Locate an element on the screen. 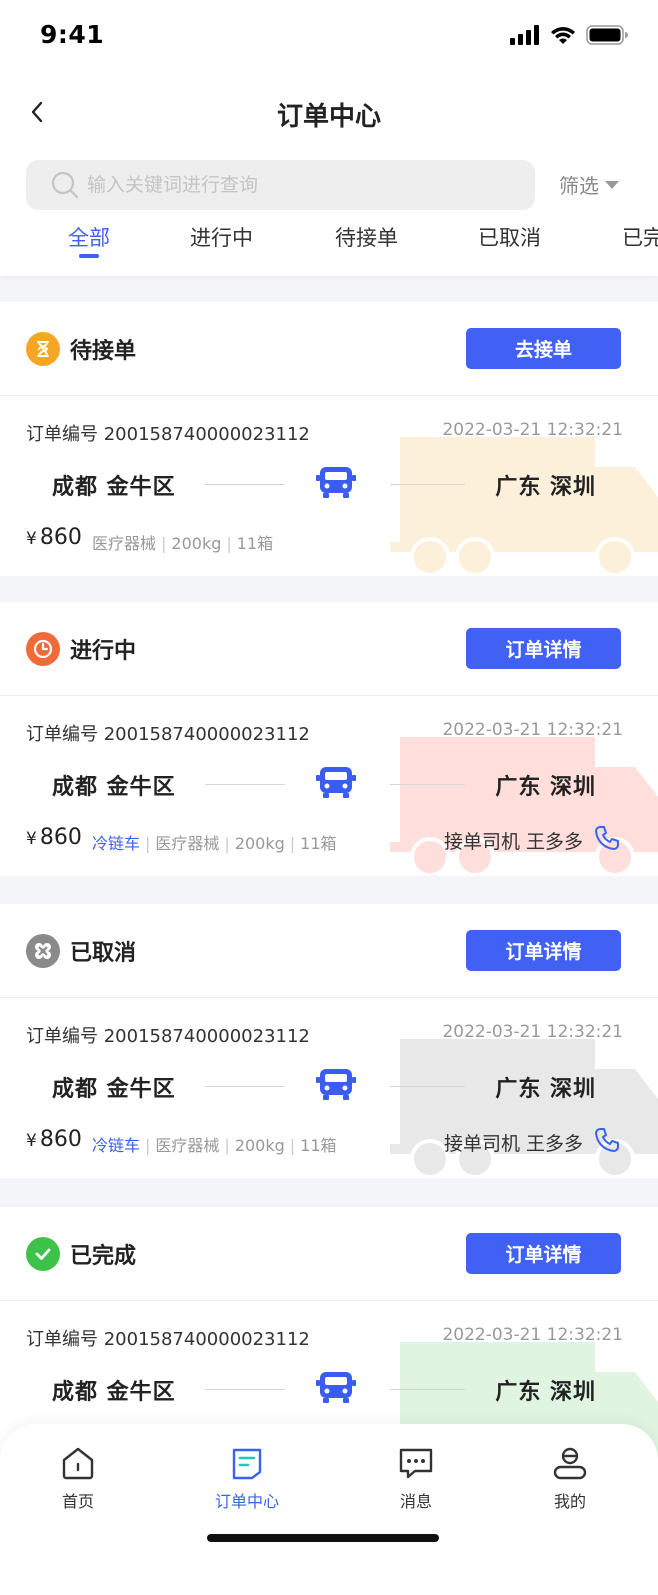 The width and height of the screenshot is (658, 1595). order-icon is located at coordinates (247, 1464).